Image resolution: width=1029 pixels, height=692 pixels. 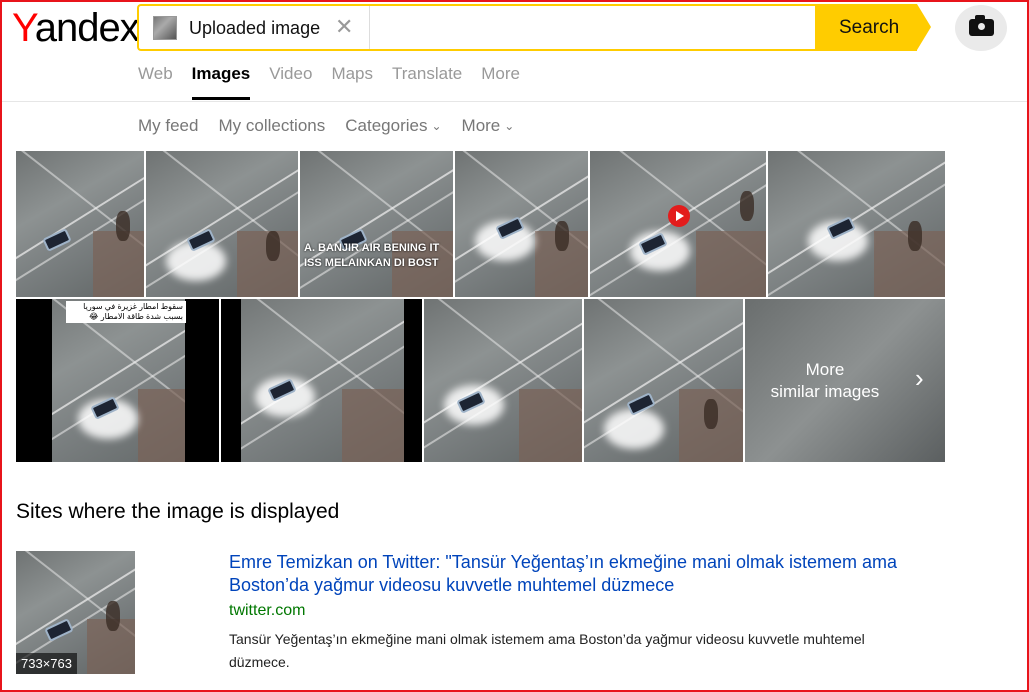 What do you see at coordinates (924, 27) in the screenshot?
I see `search-button-arrow` at bounding box center [924, 27].